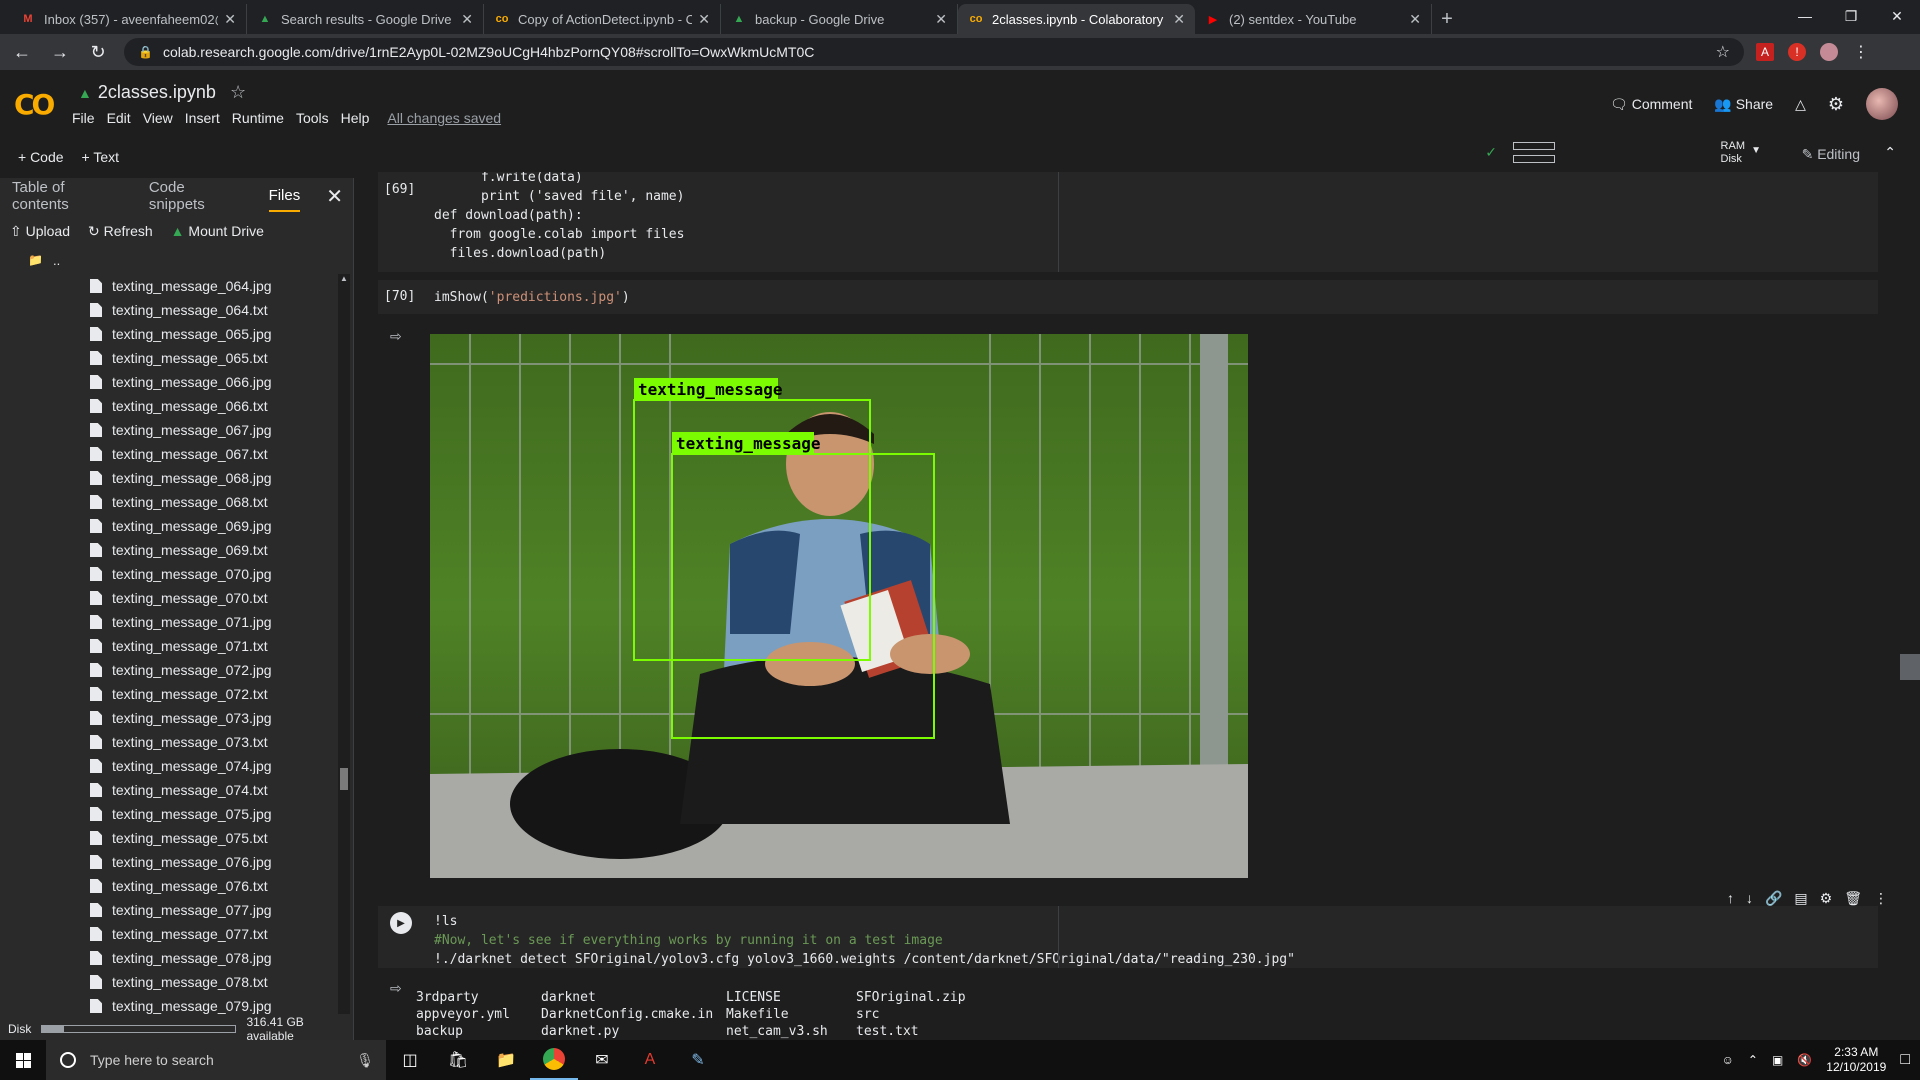 Image resolution: width=1920 pixels, height=1080 pixels. Describe the element at coordinates (1856, 1060) in the screenshot. I see `system-clock: 2:33 AM 12/10/2019` at that location.